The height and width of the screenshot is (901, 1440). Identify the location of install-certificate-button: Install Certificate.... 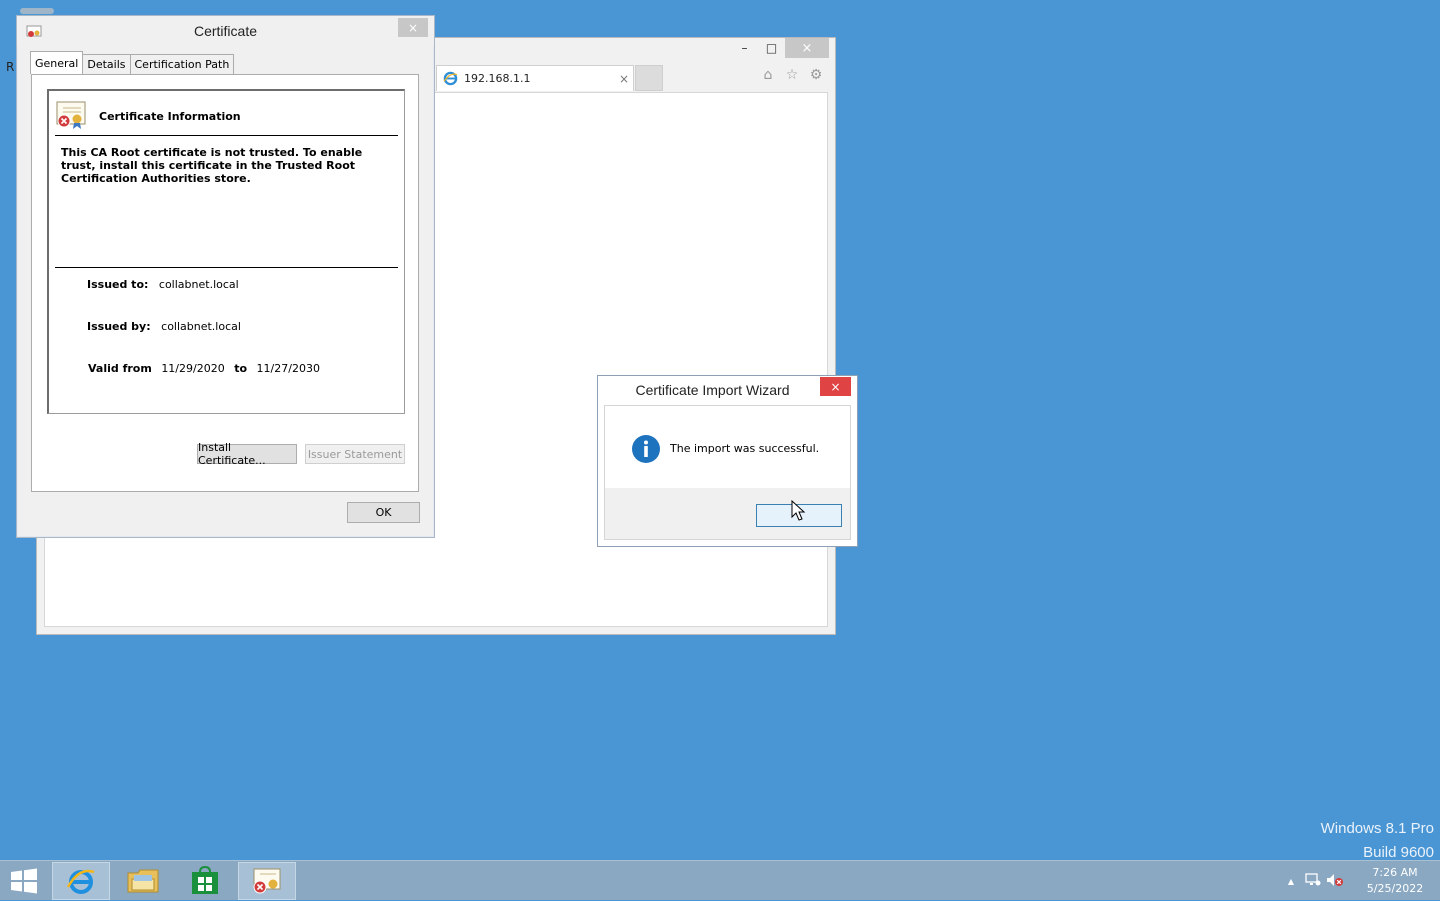
(247, 454).